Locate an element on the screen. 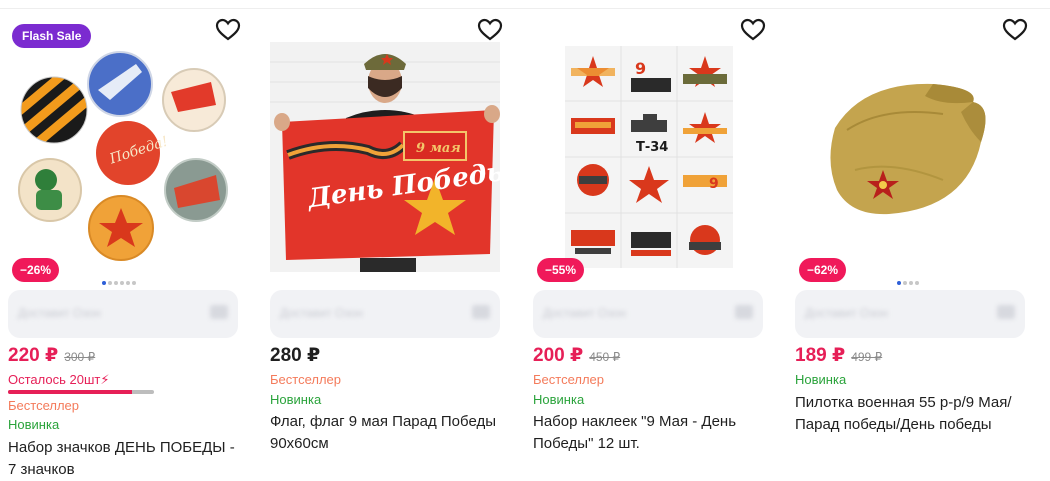  product-title: Флаг, флаг 9 мая Парад Победы 90x60см is located at coordinates (387, 433).